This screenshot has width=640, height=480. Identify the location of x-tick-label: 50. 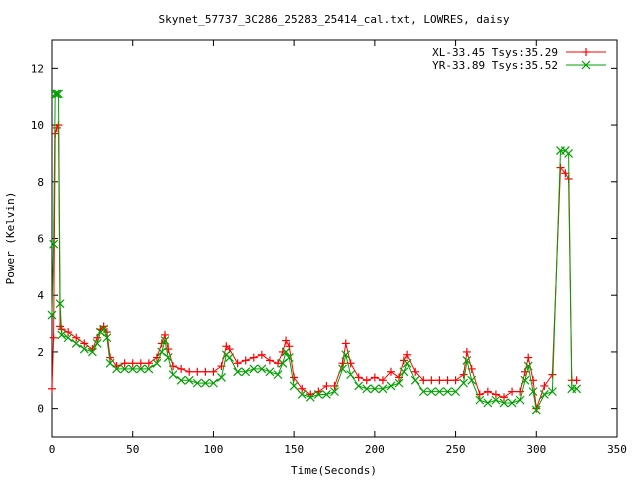
(132, 449).